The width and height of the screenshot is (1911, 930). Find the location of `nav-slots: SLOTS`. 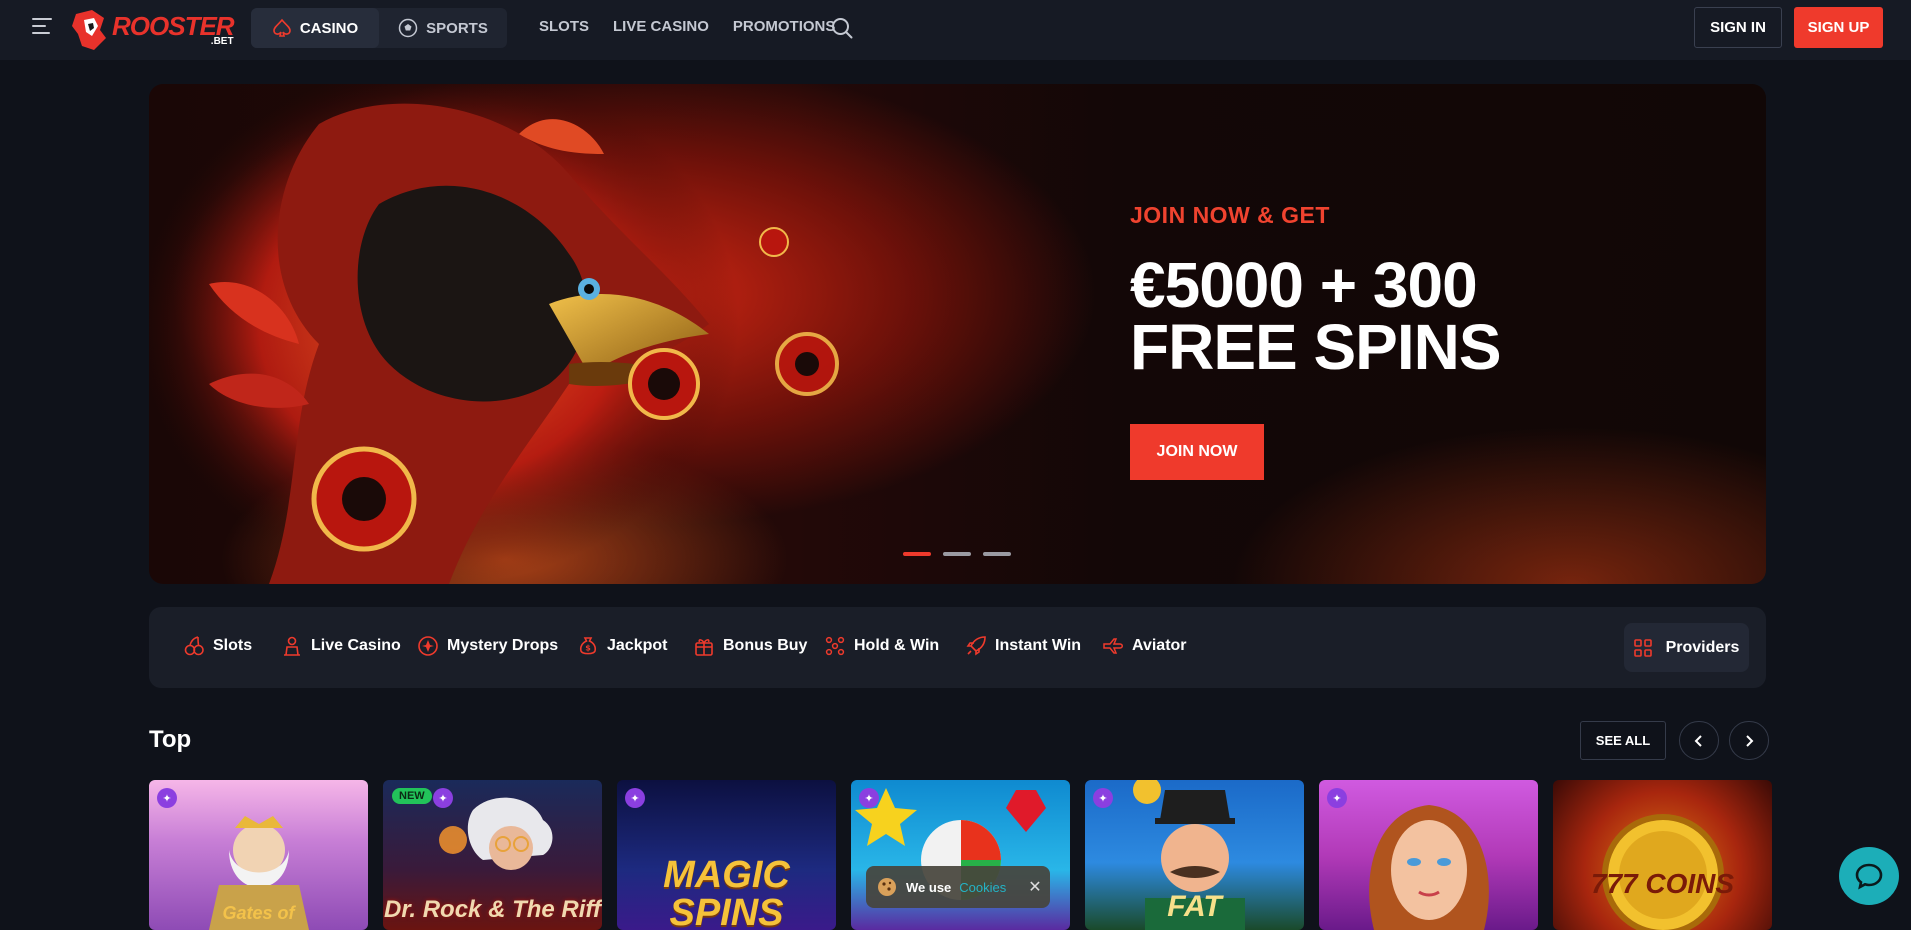

nav-slots: SLOTS is located at coordinates (564, 26).